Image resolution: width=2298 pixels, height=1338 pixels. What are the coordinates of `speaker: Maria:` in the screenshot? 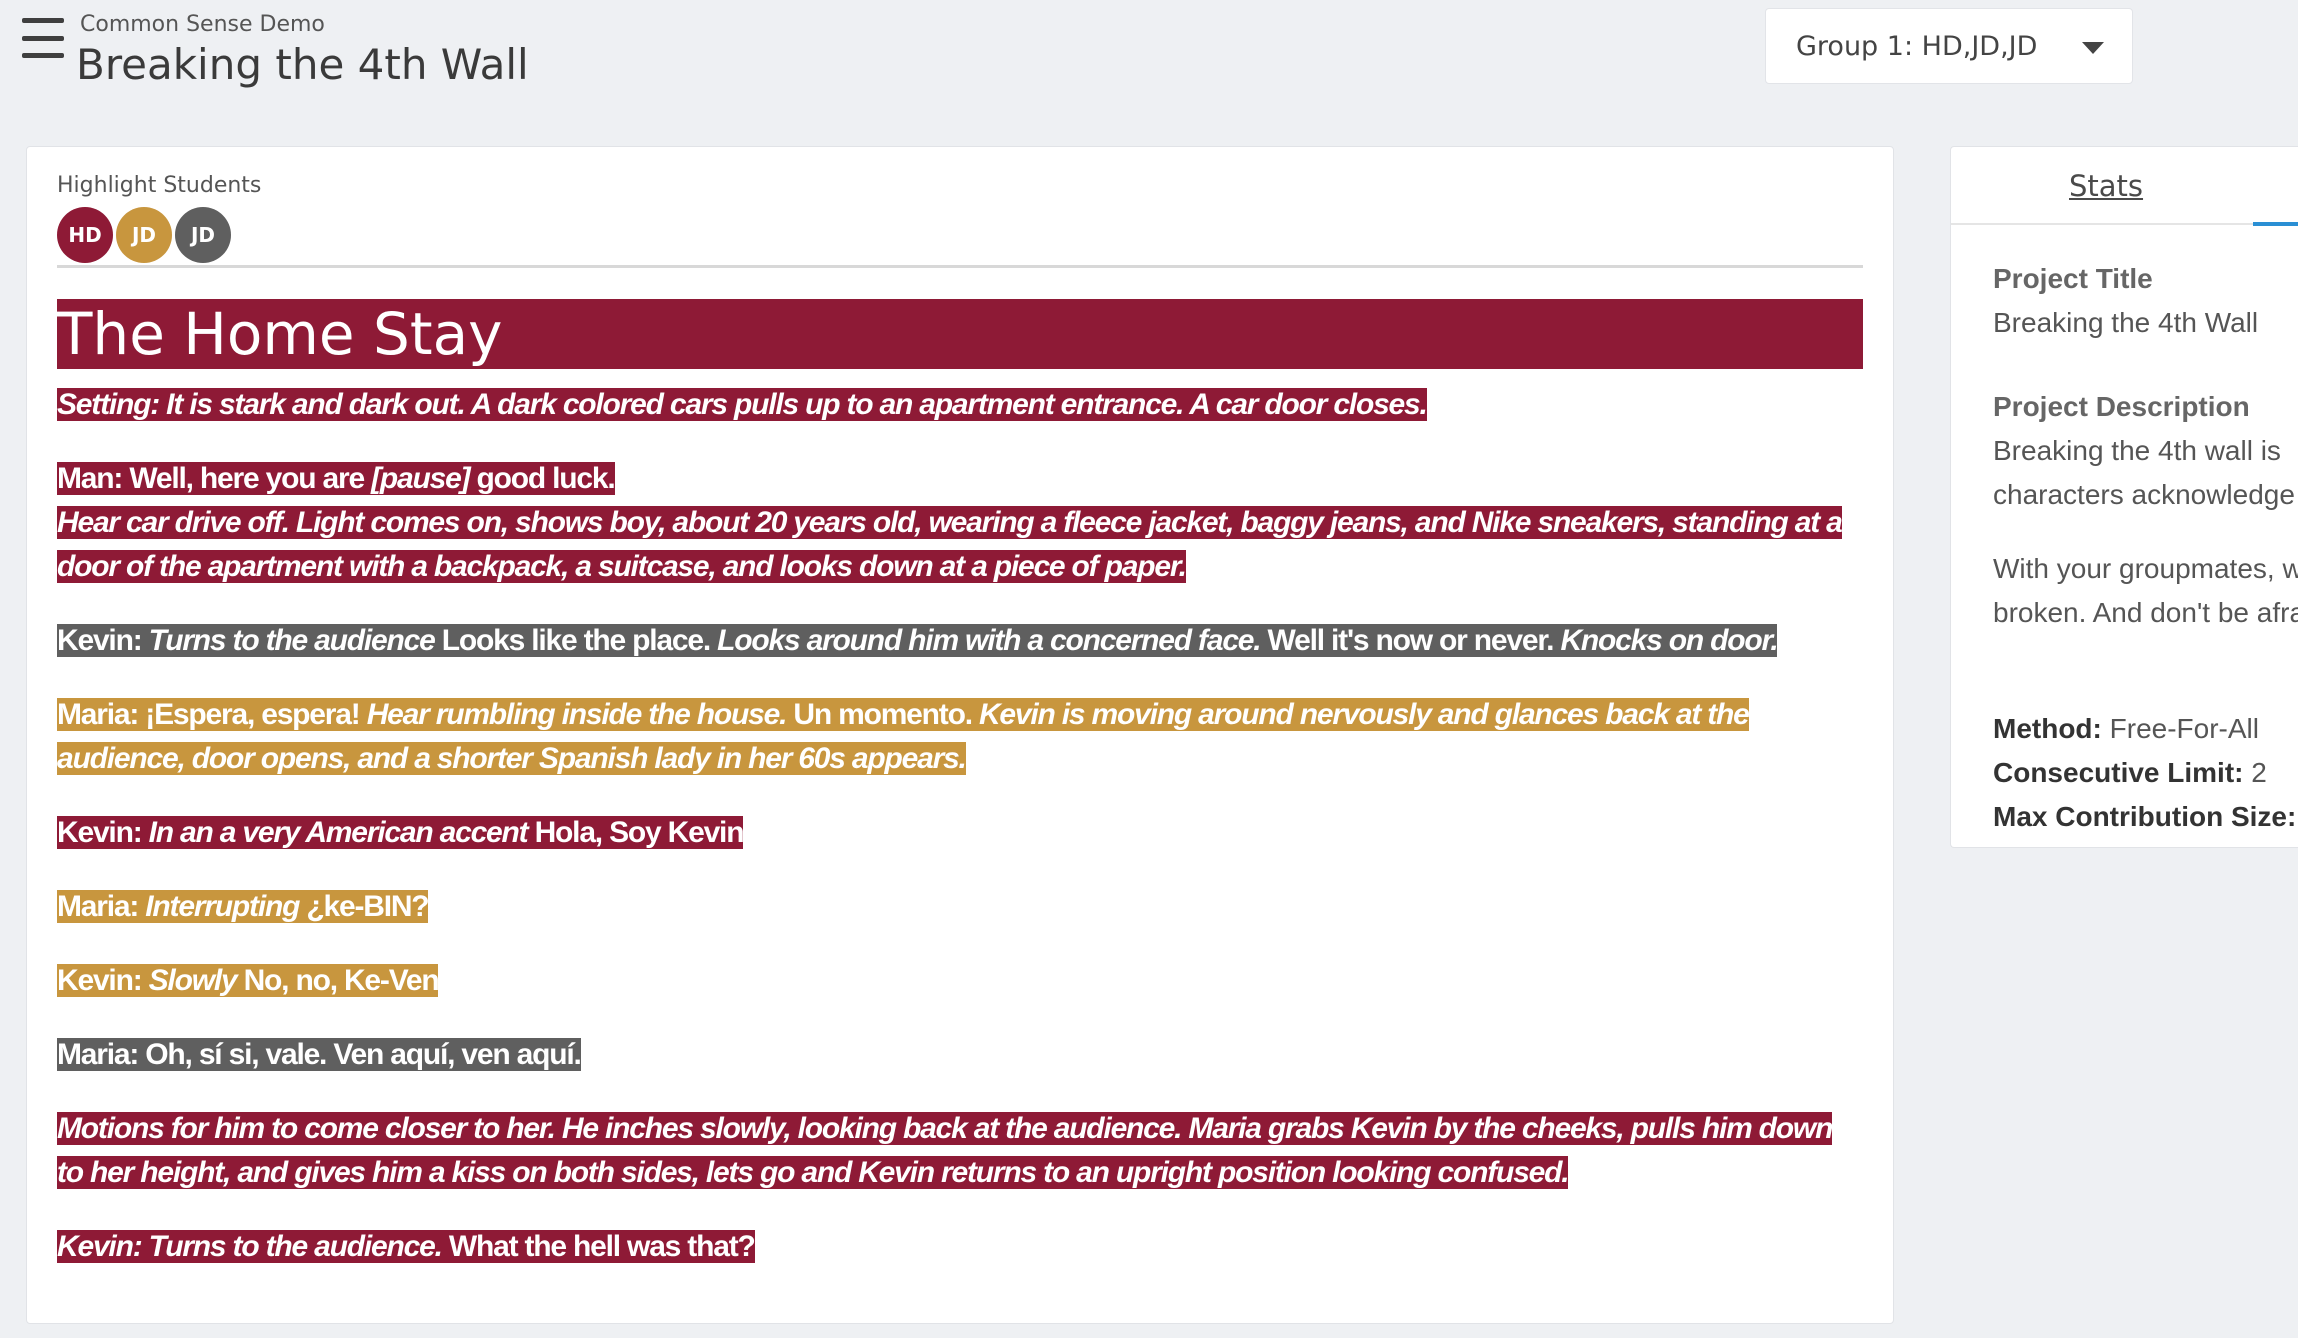 It's located at (101, 906).